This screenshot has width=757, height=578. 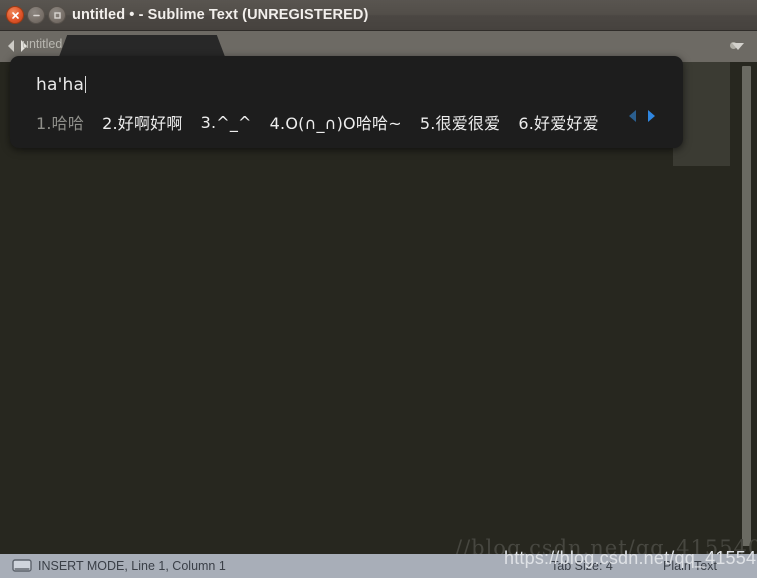 What do you see at coordinates (633, 116) in the screenshot?
I see `ime-prev-page-icon` at bounding box center [633, 116].